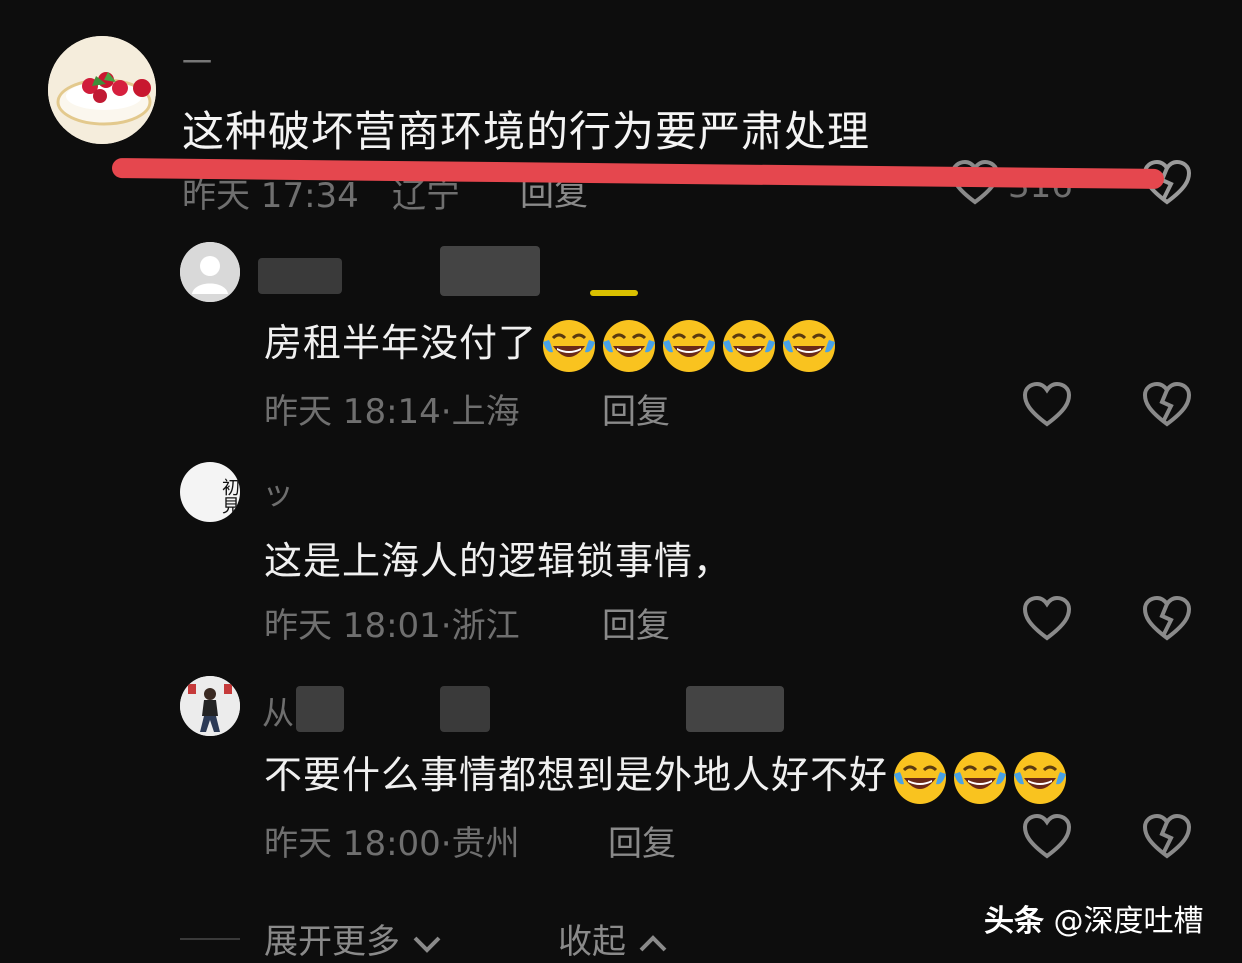 This screenshot has width=1242, height=963. I want to click on reply-2-time-value: 昨天 18:01, so click(352, 626).